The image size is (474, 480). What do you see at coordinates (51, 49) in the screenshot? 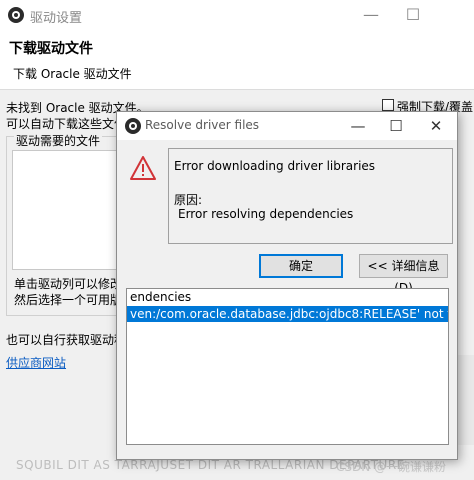
I see `download-driver-heading: 下载驱动文件` at bounding box center [51, 49].